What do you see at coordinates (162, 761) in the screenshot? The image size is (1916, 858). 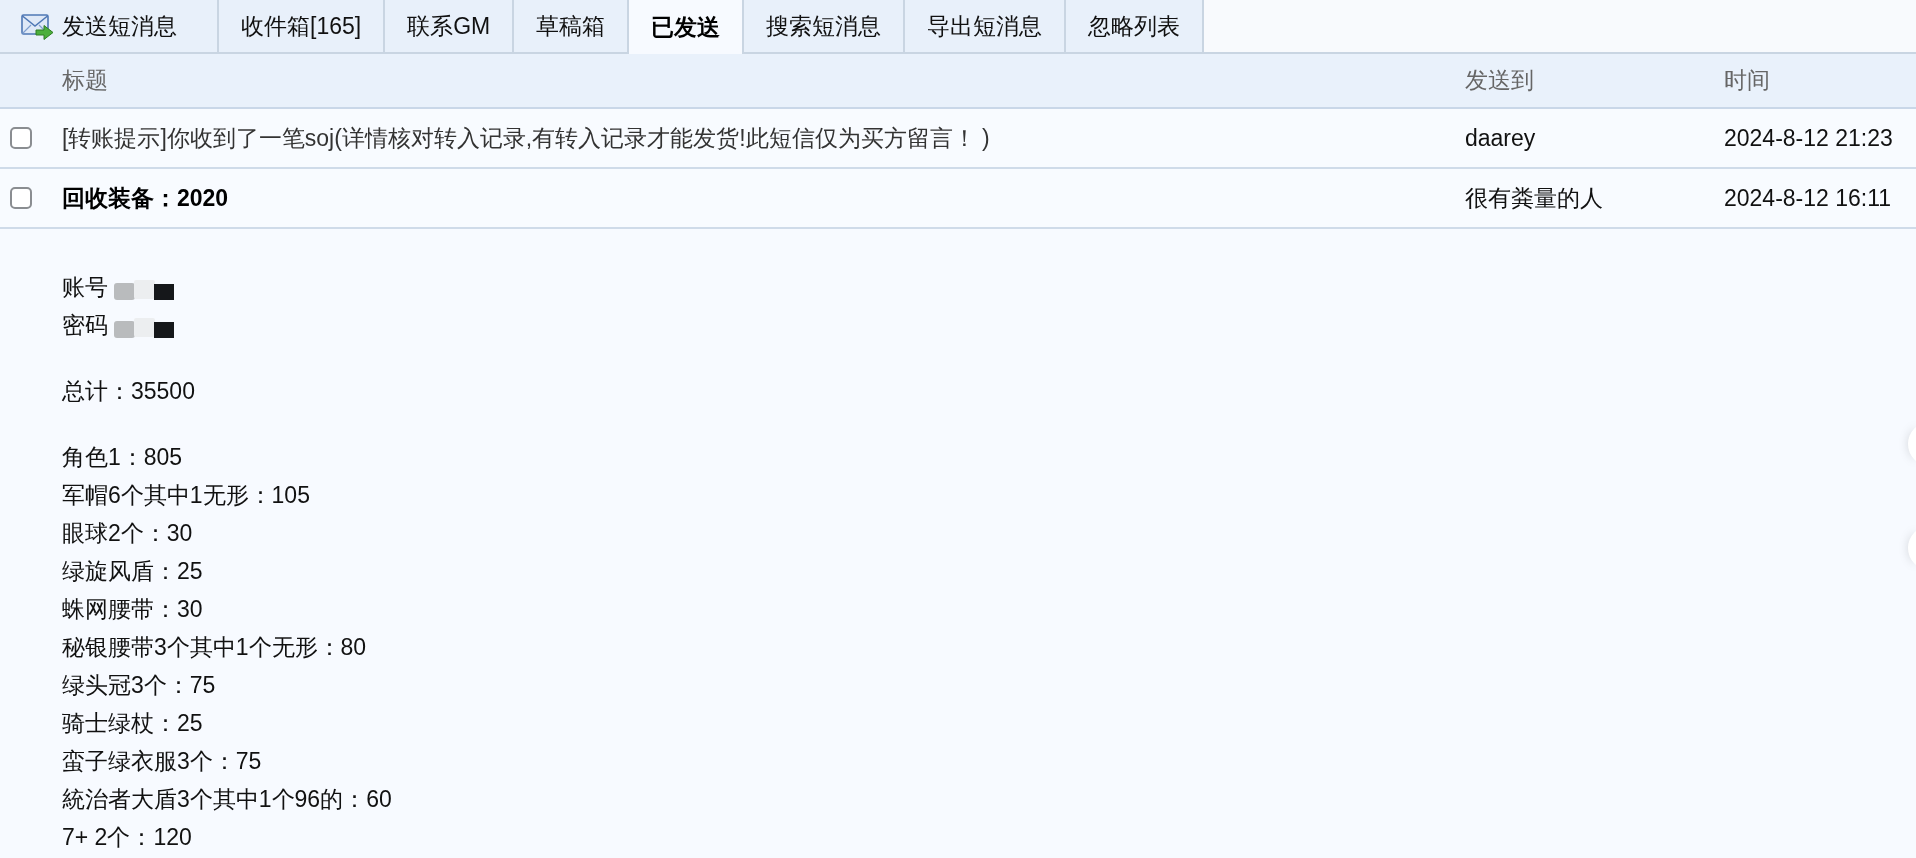 I see `message-line: 蛮子绿衣服3个：75` at bounding box center [162, 761].